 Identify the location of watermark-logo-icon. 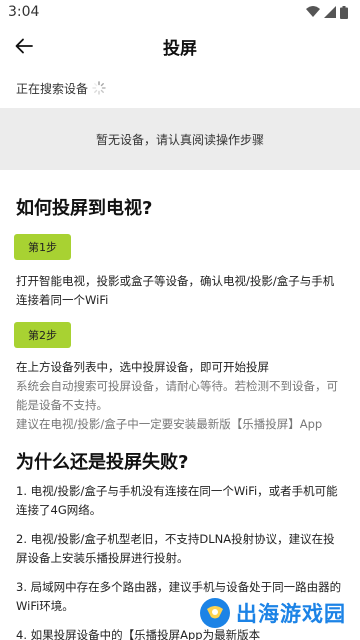
(215, 613).